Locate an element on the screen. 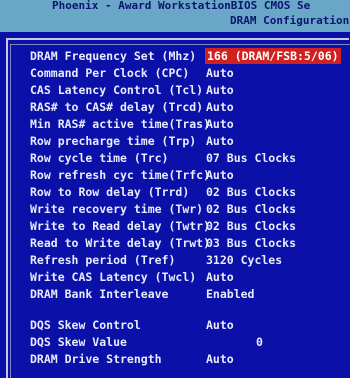  page-title: DRAM Configuration is located at coordinates (290, 20).